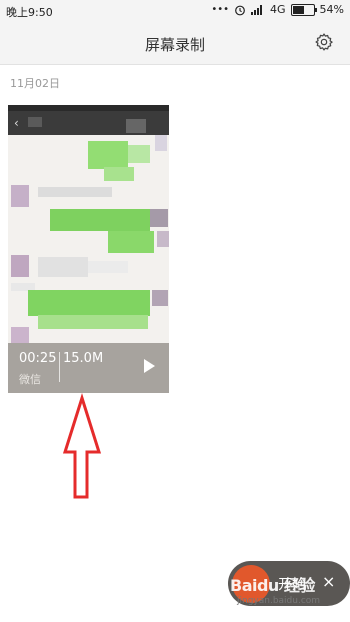 Image resolution: width=350 pixels, height=622 pixels. What do you see at coordinates (82, 446) in the screenshot?
I see `annotation-arrow-icon` at bounding box center [82, 446].